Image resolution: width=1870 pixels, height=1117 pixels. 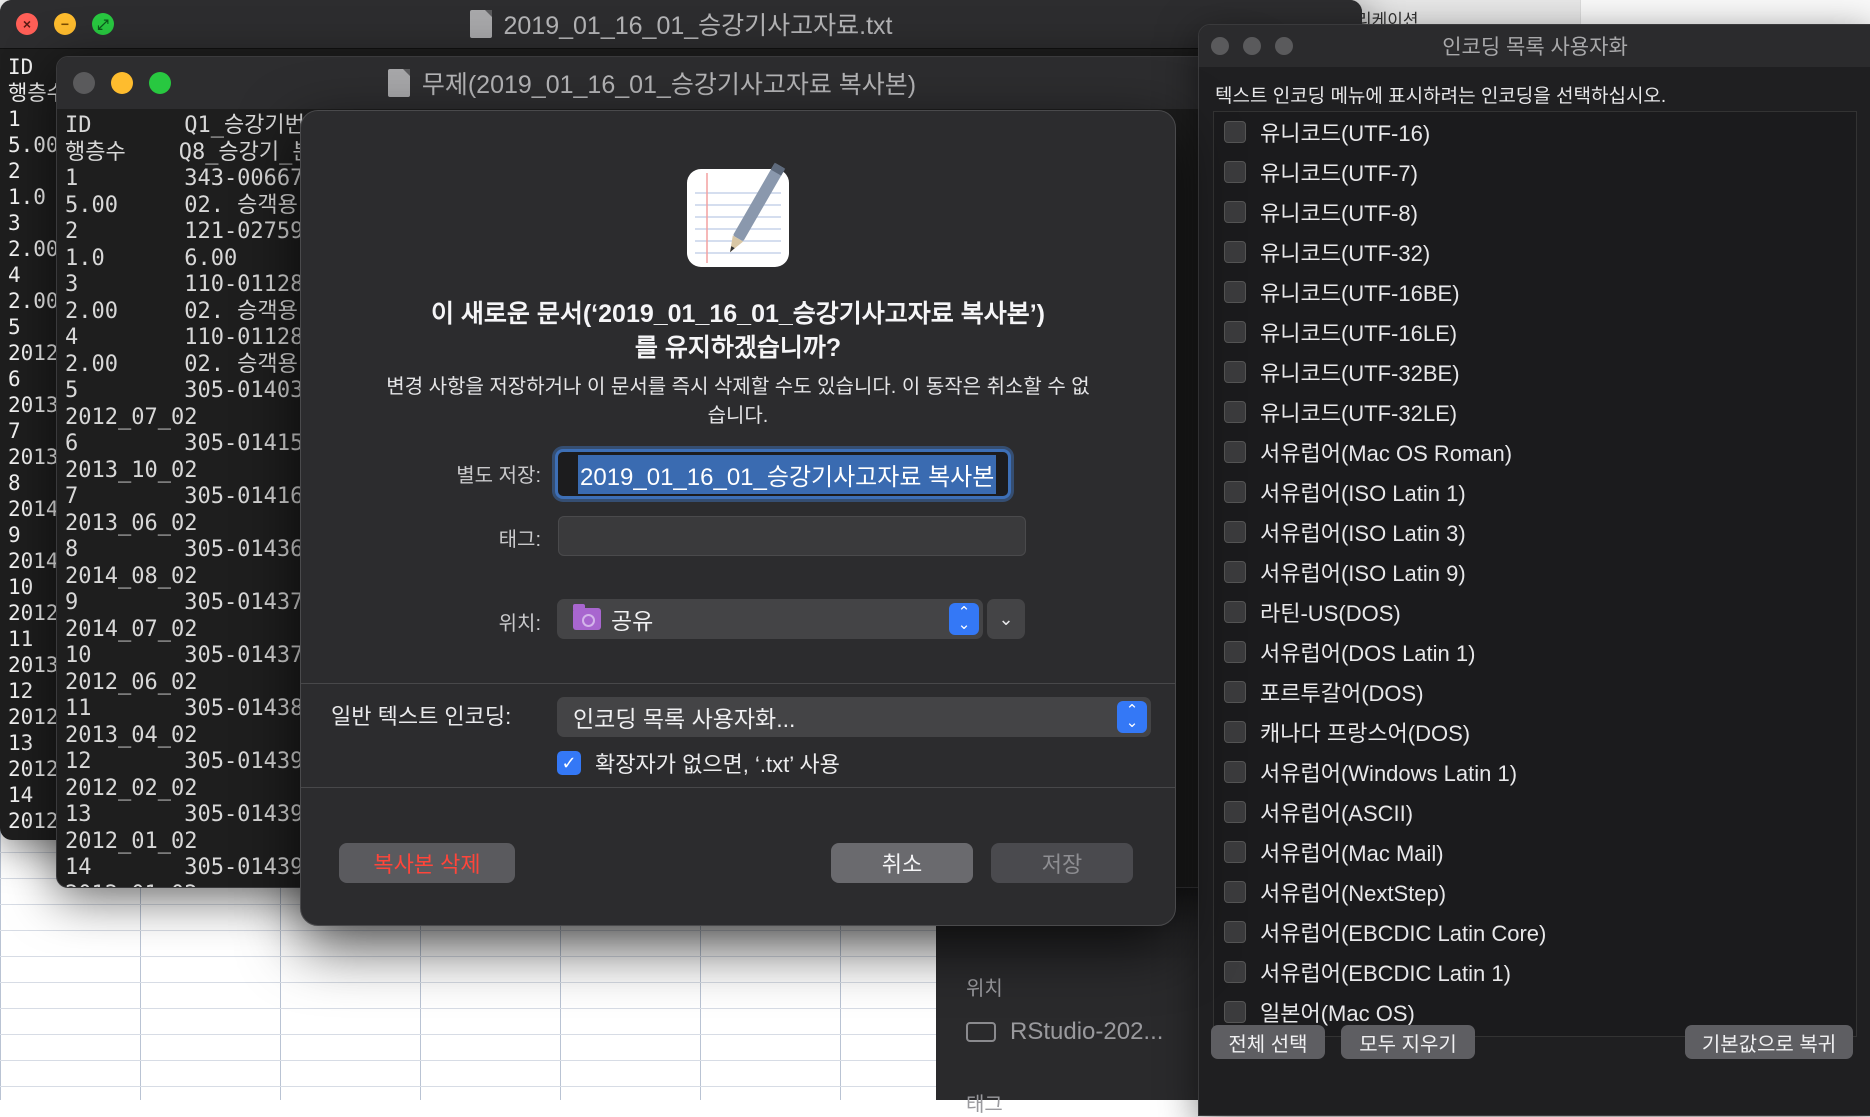 I want to click on encoding-list-item: 유니코드(UTF-16BE), so click(x=1535, y=292).